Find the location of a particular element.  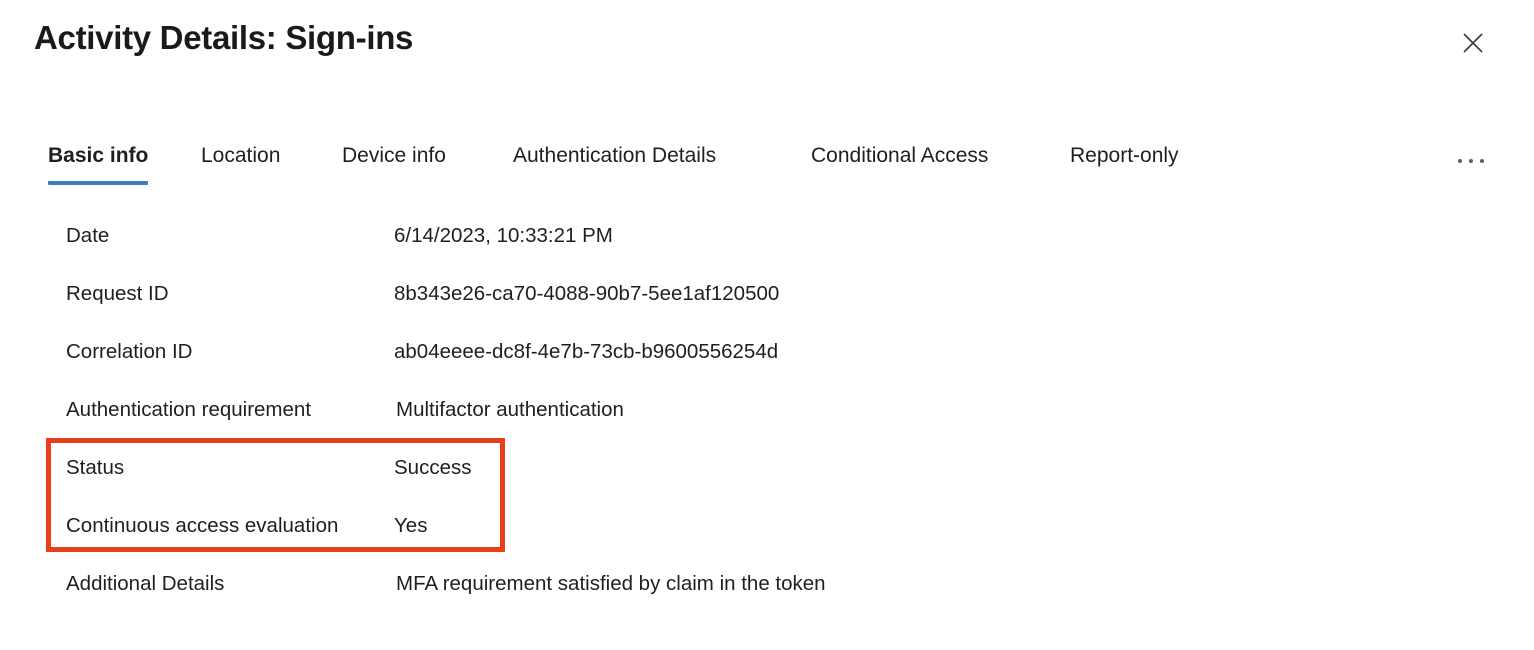

tab-label: Location is located at coordinates (241, 155).